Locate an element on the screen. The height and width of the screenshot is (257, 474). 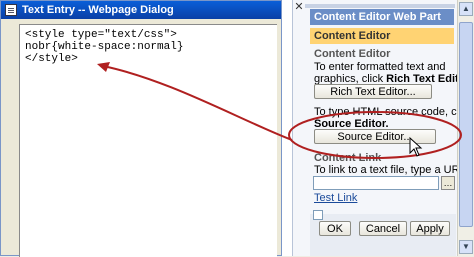
document-icon is located at coordinates (11, 10).